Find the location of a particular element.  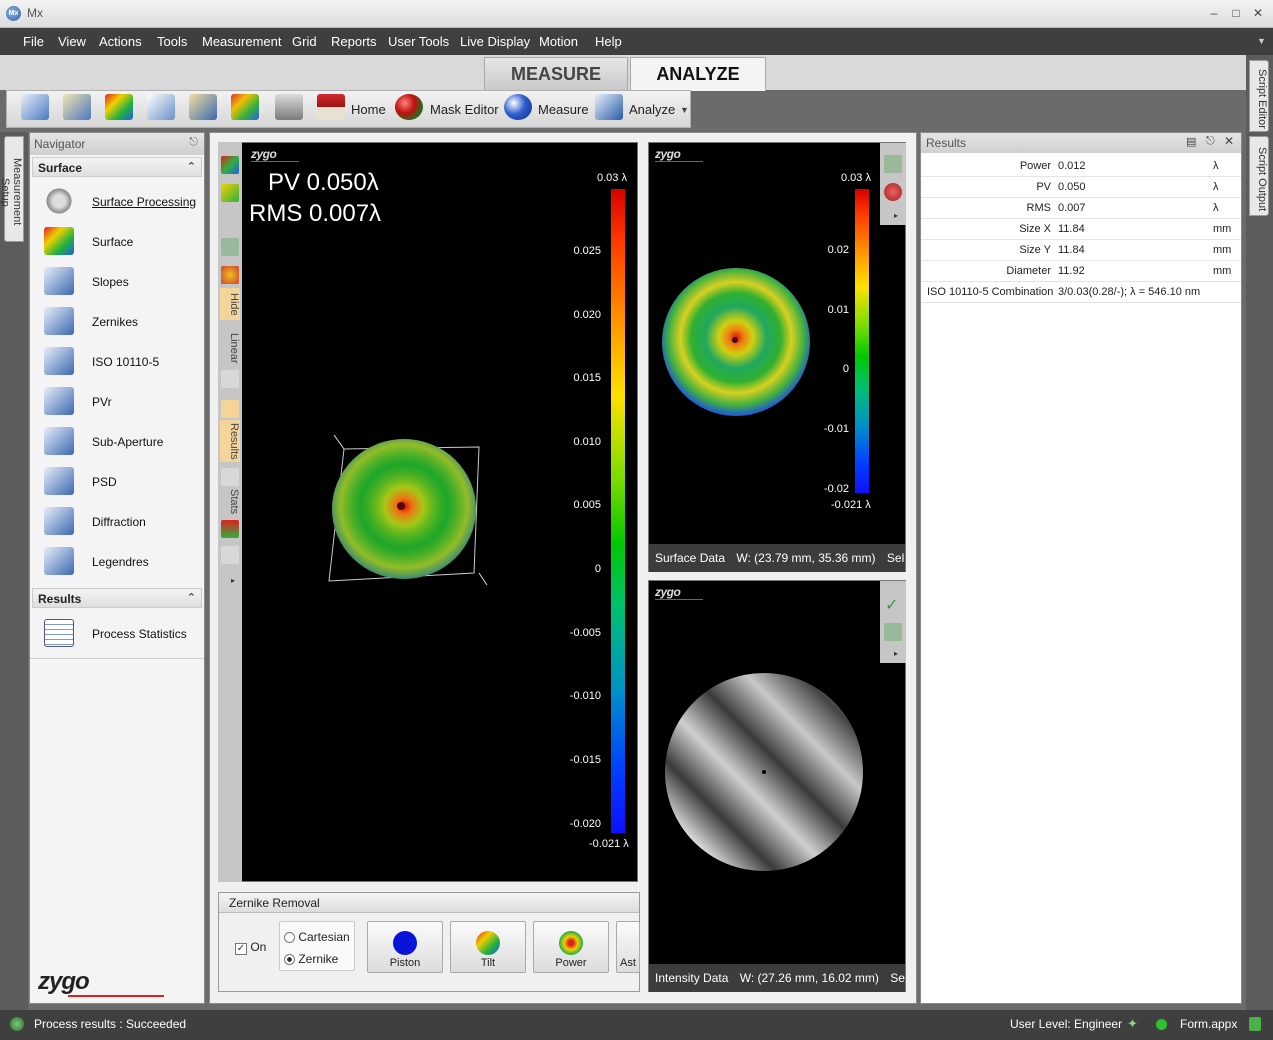

nav-item-legendres: Legendres is located at coordinates (117, 561).